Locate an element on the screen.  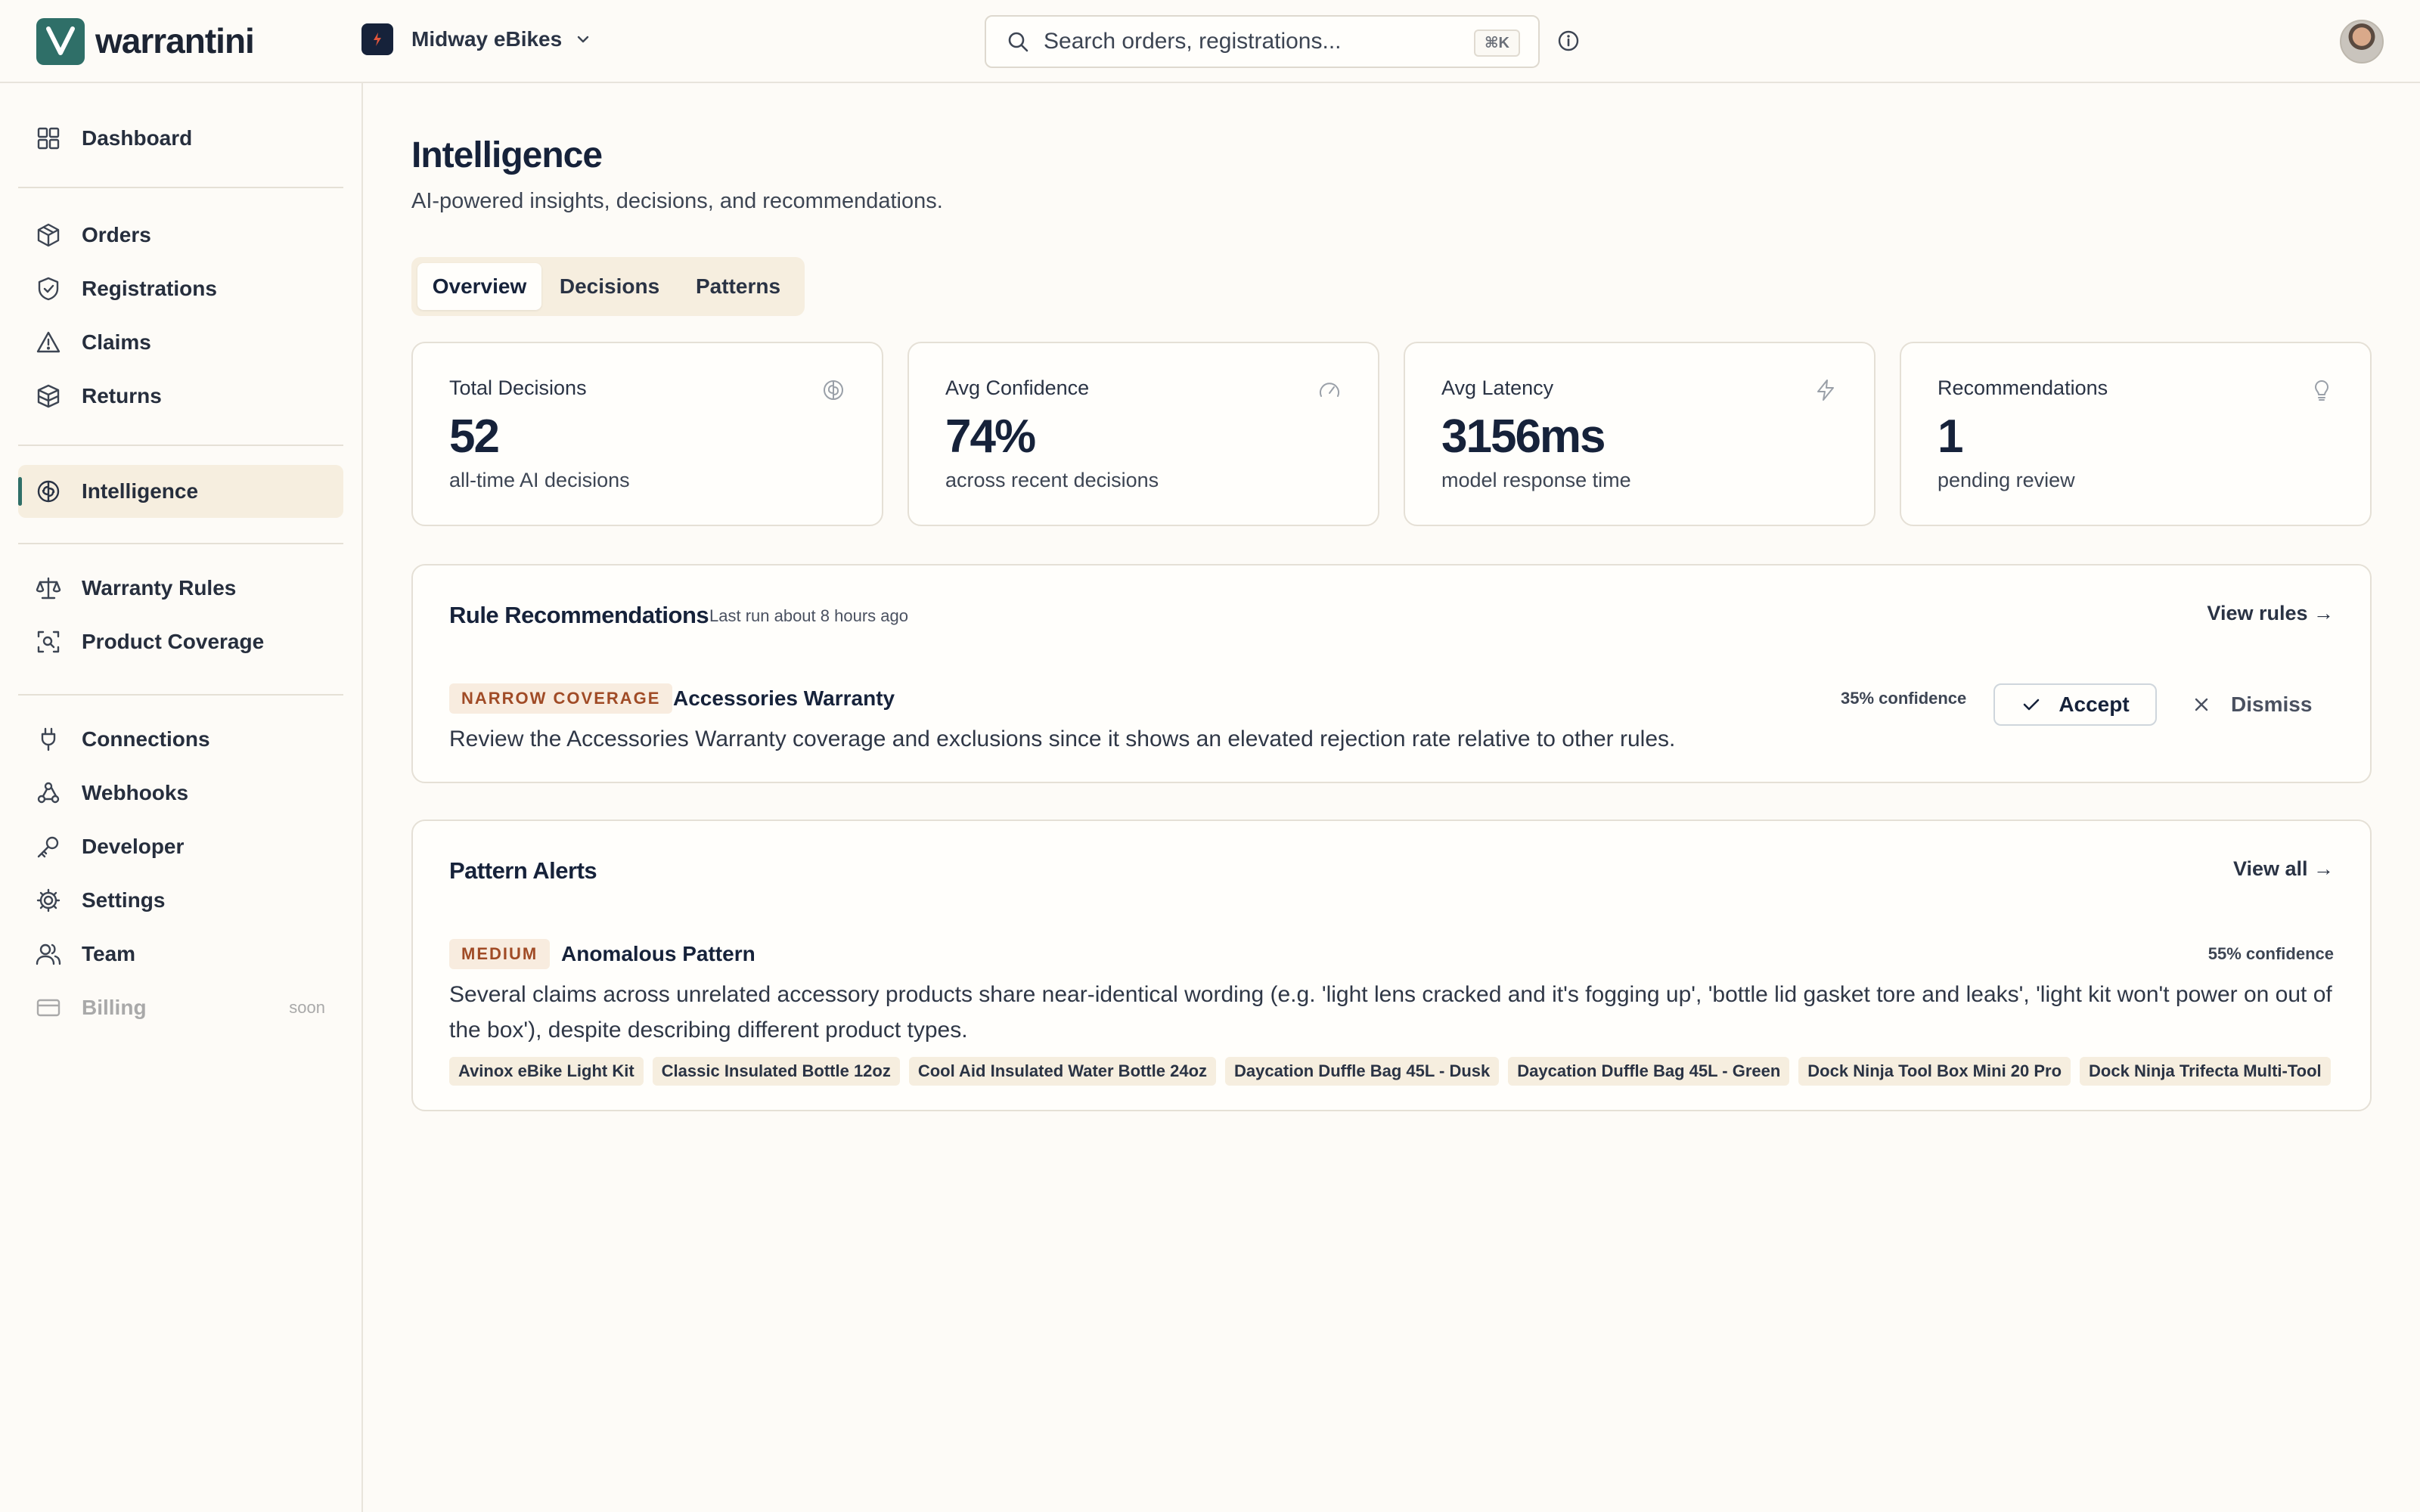
sidebar-item-settings: Settings is located at coordinates (180, 900).